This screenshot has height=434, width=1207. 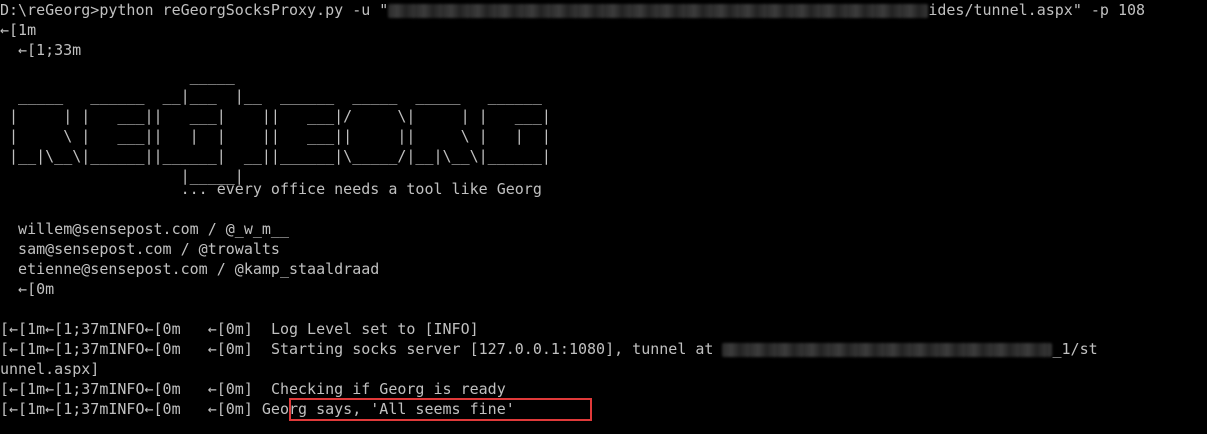 I want to click on banner-line-3: | \ | ___|| | | || ___|| || \ | | |, so click(x=275, y=136).